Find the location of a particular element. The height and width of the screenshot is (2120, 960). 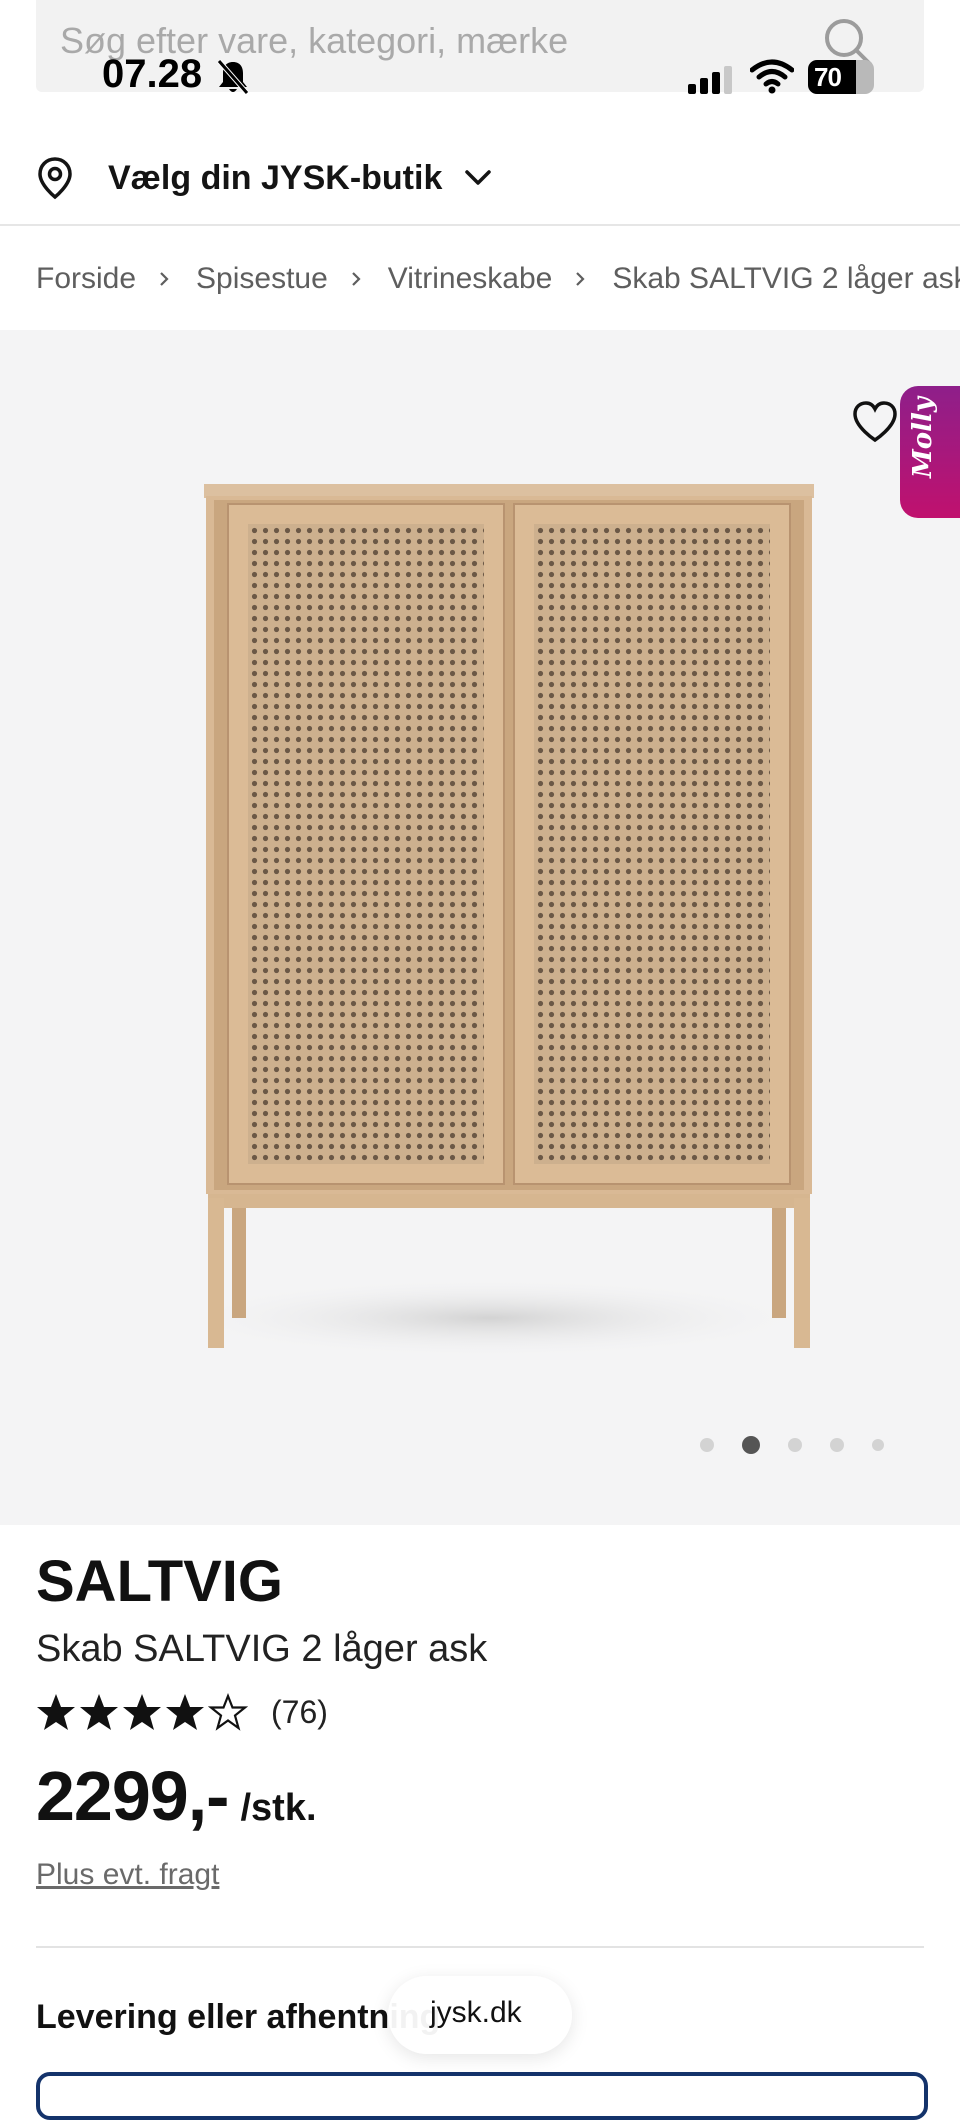

breadcrumb-item-spisestue: Spisestue is located at coordinates (262, 279).